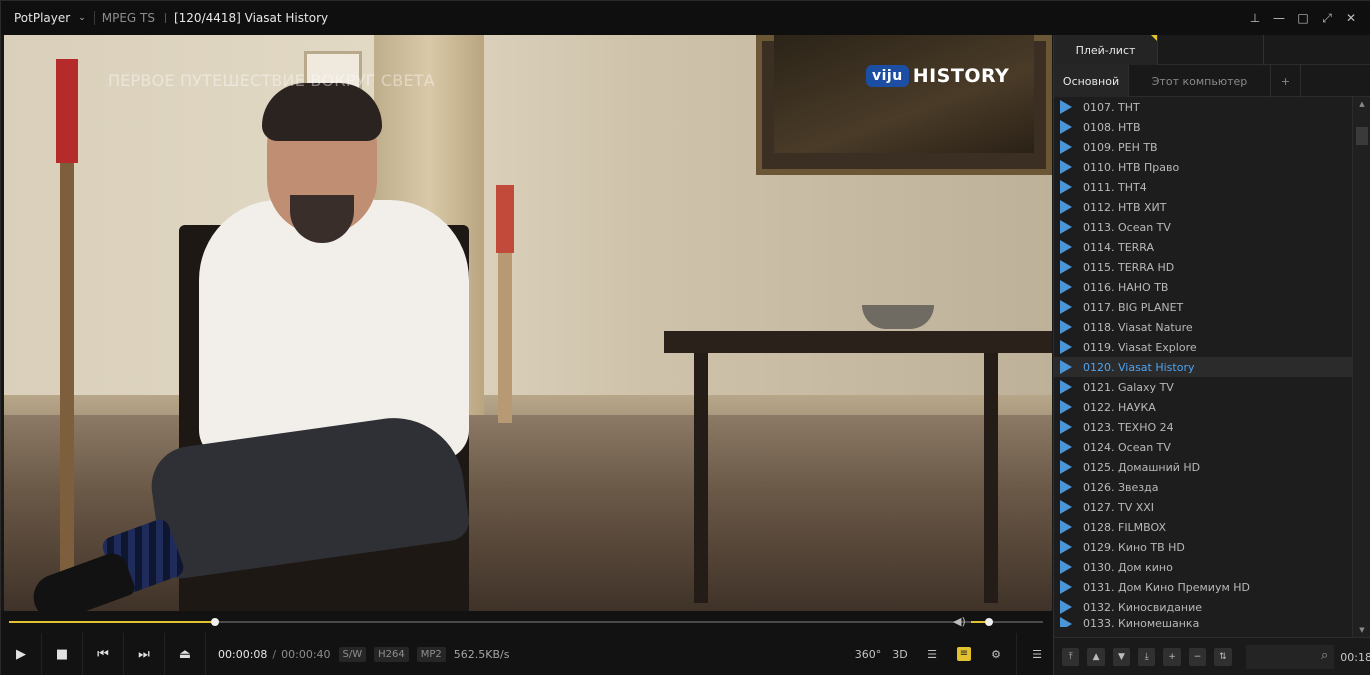 This screenshot has height=675, width=1370. I want to click on playlist-item: 0133. Киномешанка, so click(1203, 622).